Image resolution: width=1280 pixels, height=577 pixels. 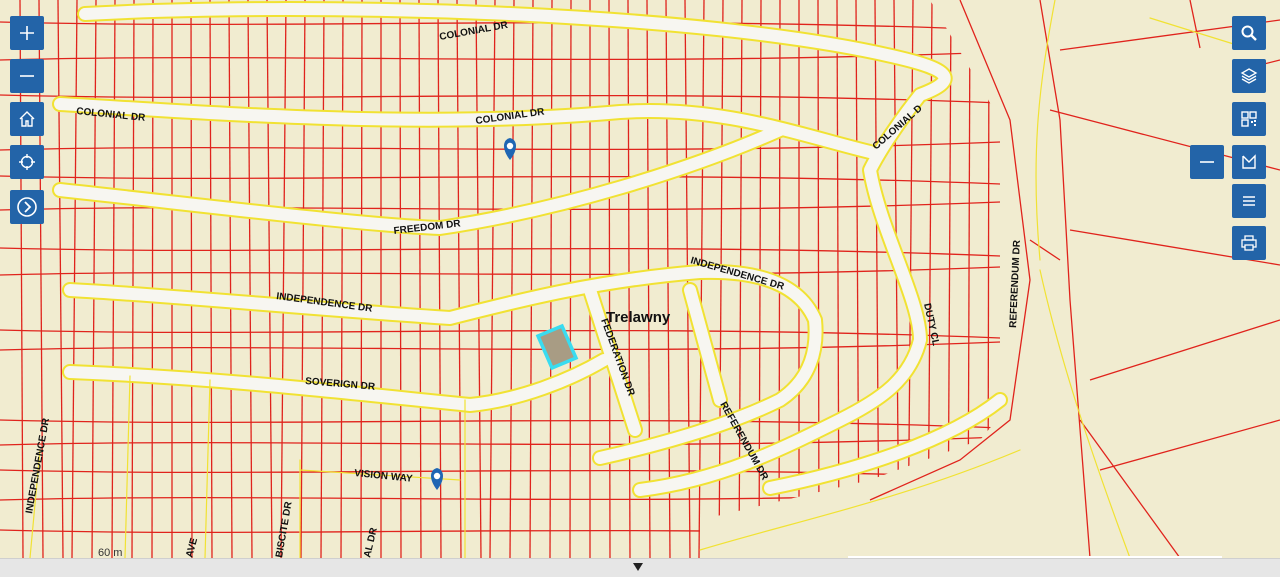 I want to click on list-icon, so click(x=1249, y=201).